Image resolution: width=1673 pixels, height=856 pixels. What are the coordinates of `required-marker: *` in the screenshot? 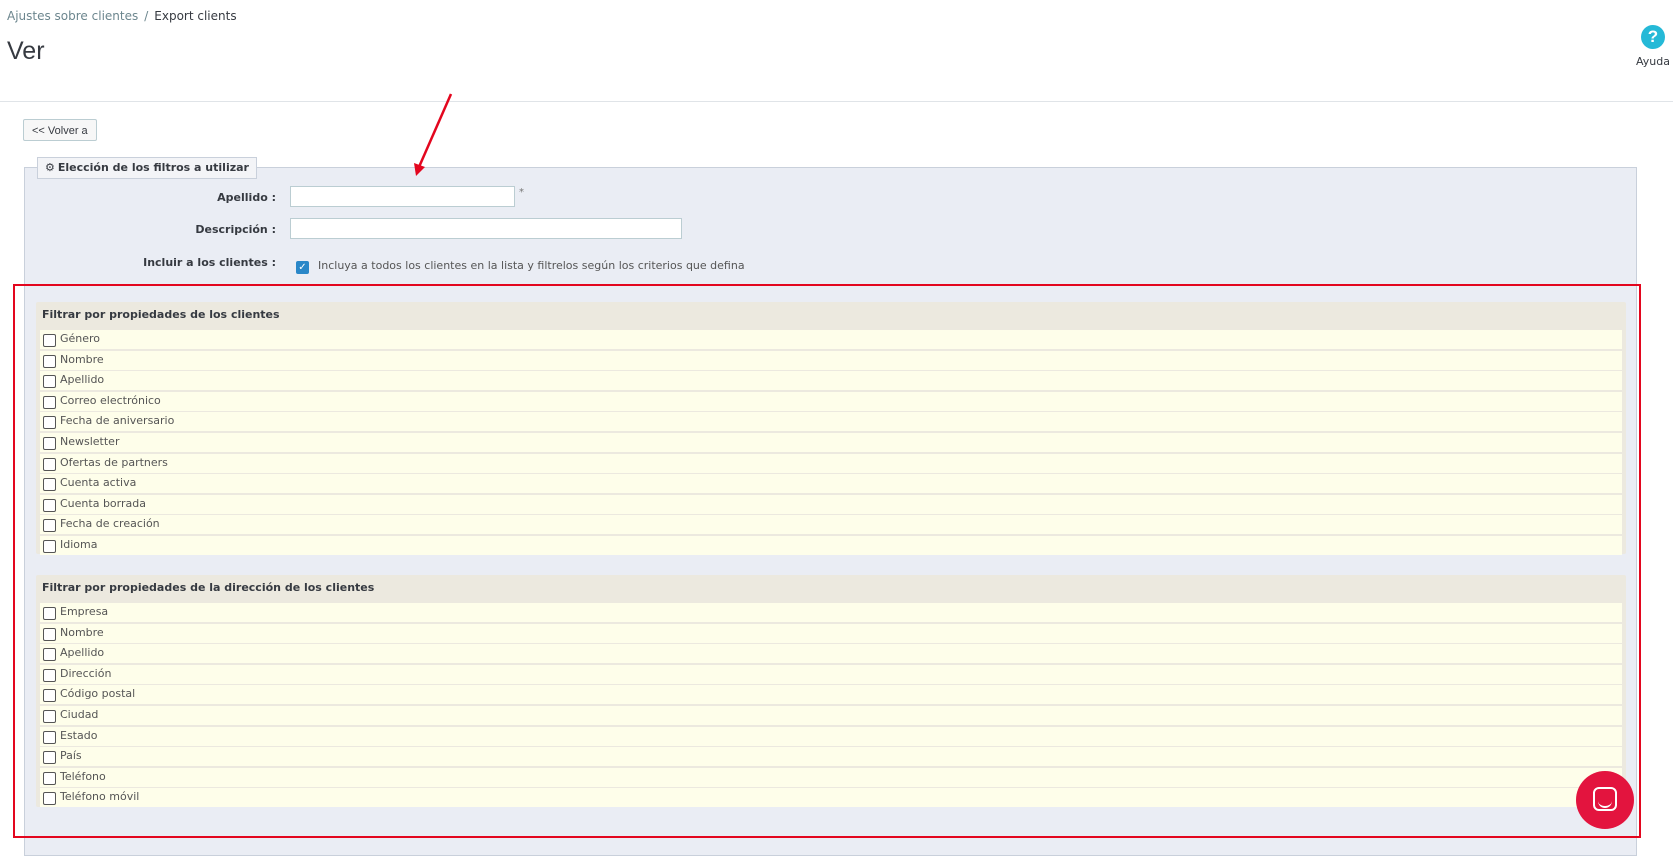 It's located at (521, 192).